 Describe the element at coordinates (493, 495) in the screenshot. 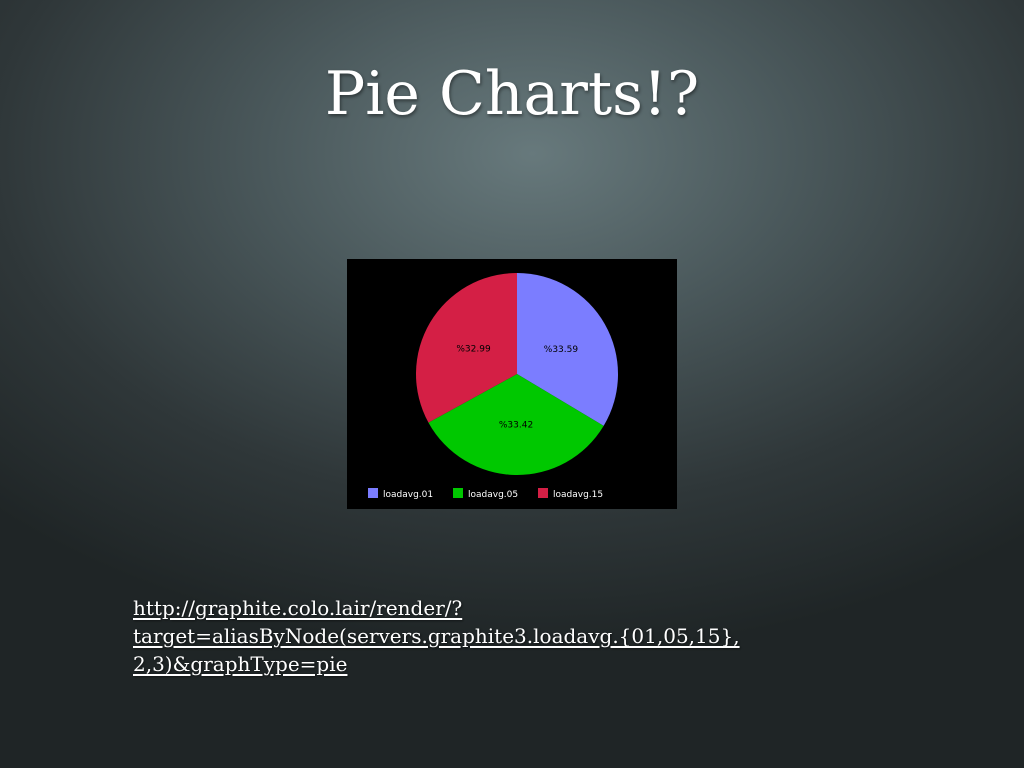

I see `legend-label-loadavg-05: loadavg.05` at that location.